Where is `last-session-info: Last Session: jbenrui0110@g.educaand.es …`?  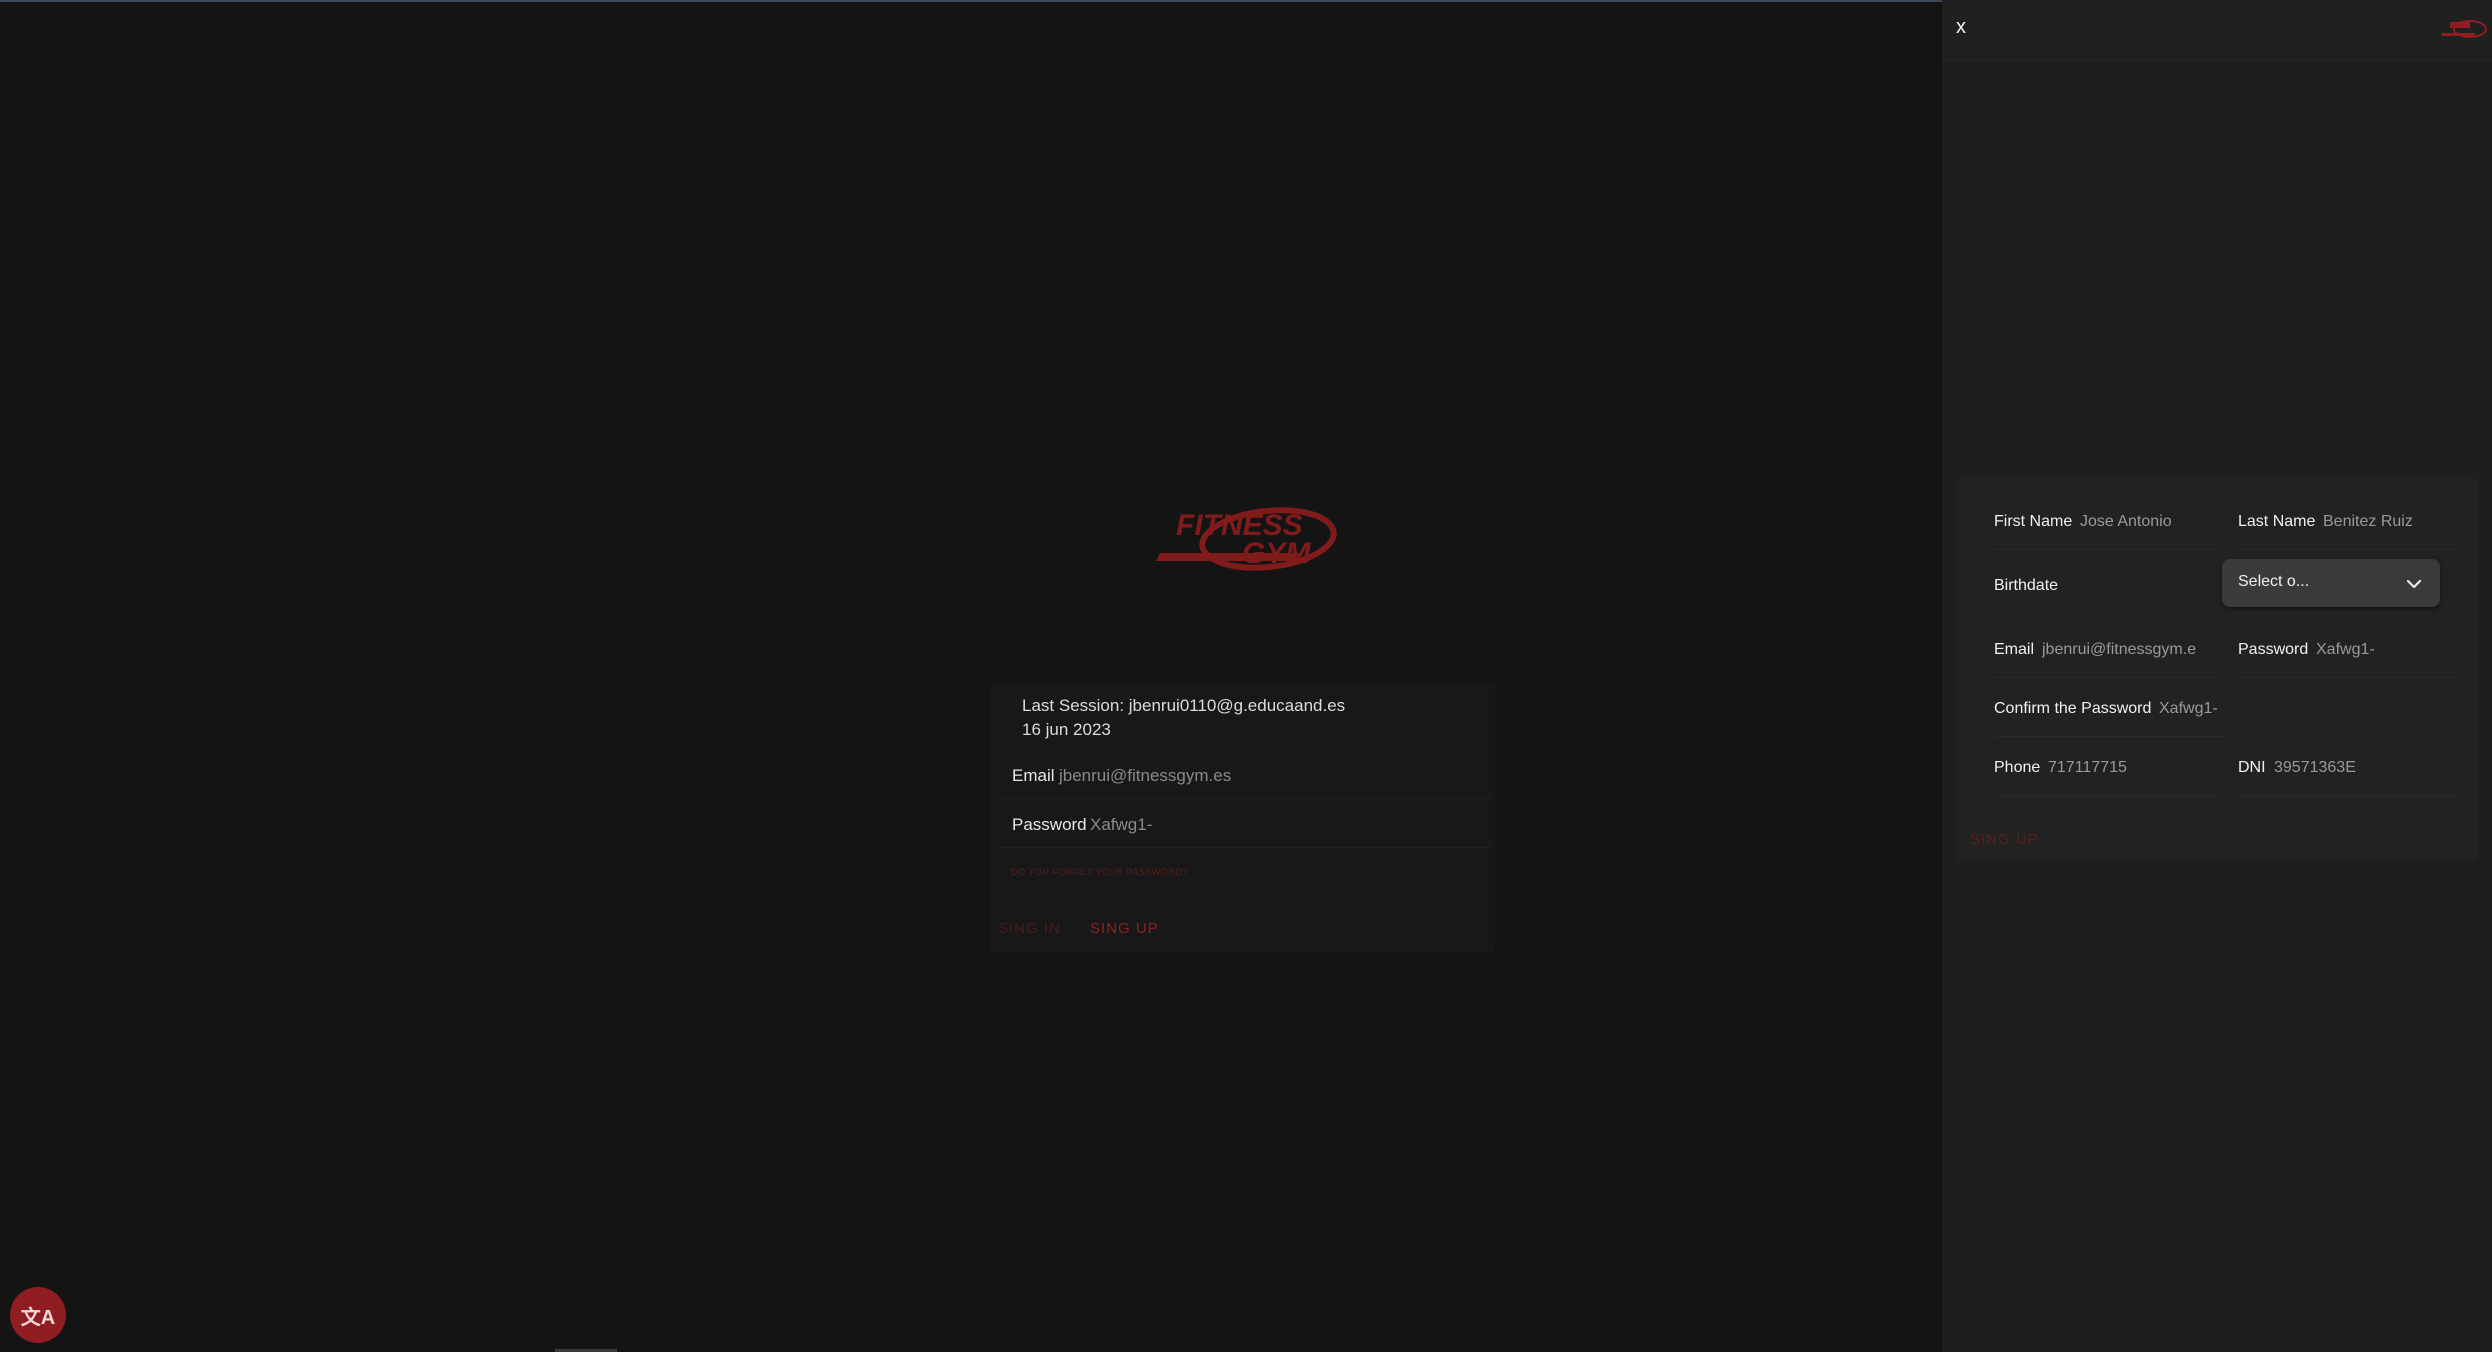
last-session-info: Last Session: jbenrui0110@g.educaand.es … is located at coordinates (1232, 718).